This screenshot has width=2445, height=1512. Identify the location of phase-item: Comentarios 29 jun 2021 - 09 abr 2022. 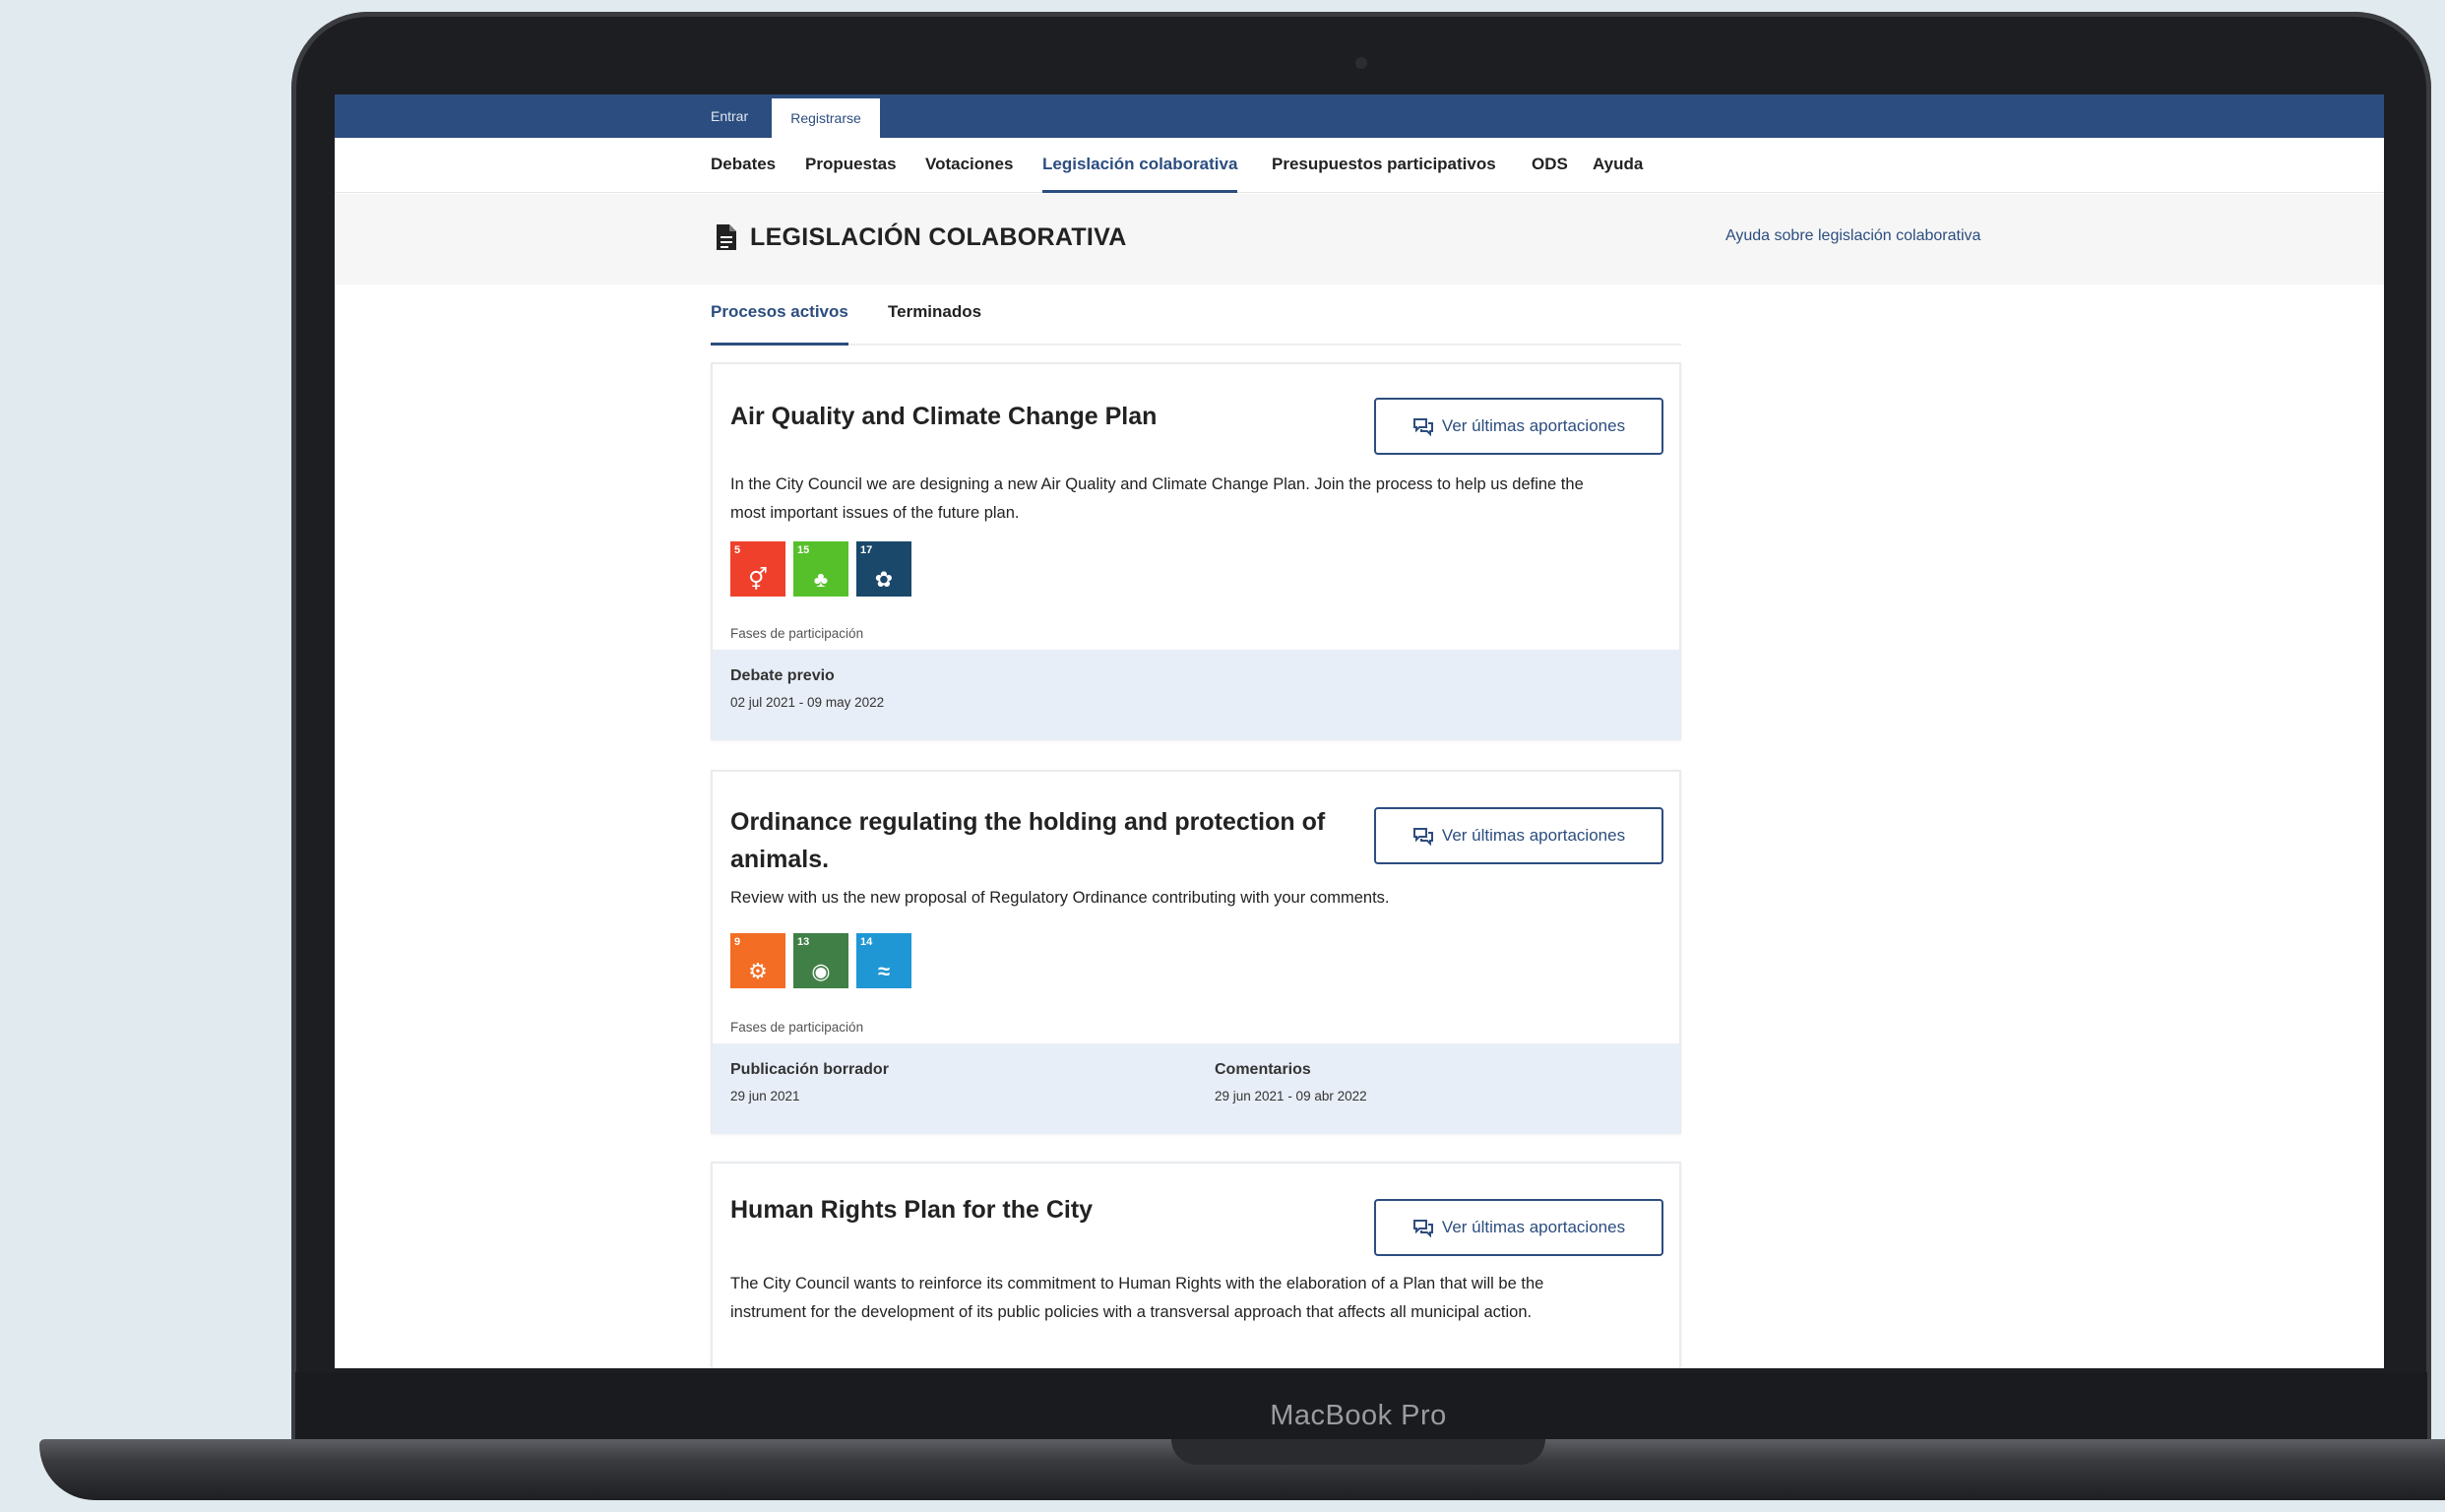
(1291, 1082).